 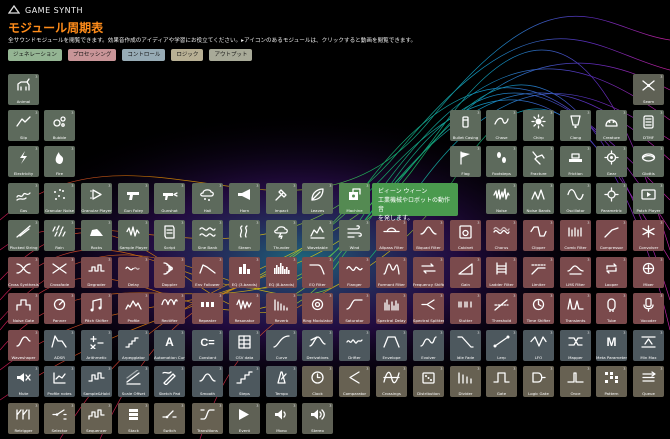 I want to click on module-tile-creature: 3 Creature, so click(x=611, y=125).